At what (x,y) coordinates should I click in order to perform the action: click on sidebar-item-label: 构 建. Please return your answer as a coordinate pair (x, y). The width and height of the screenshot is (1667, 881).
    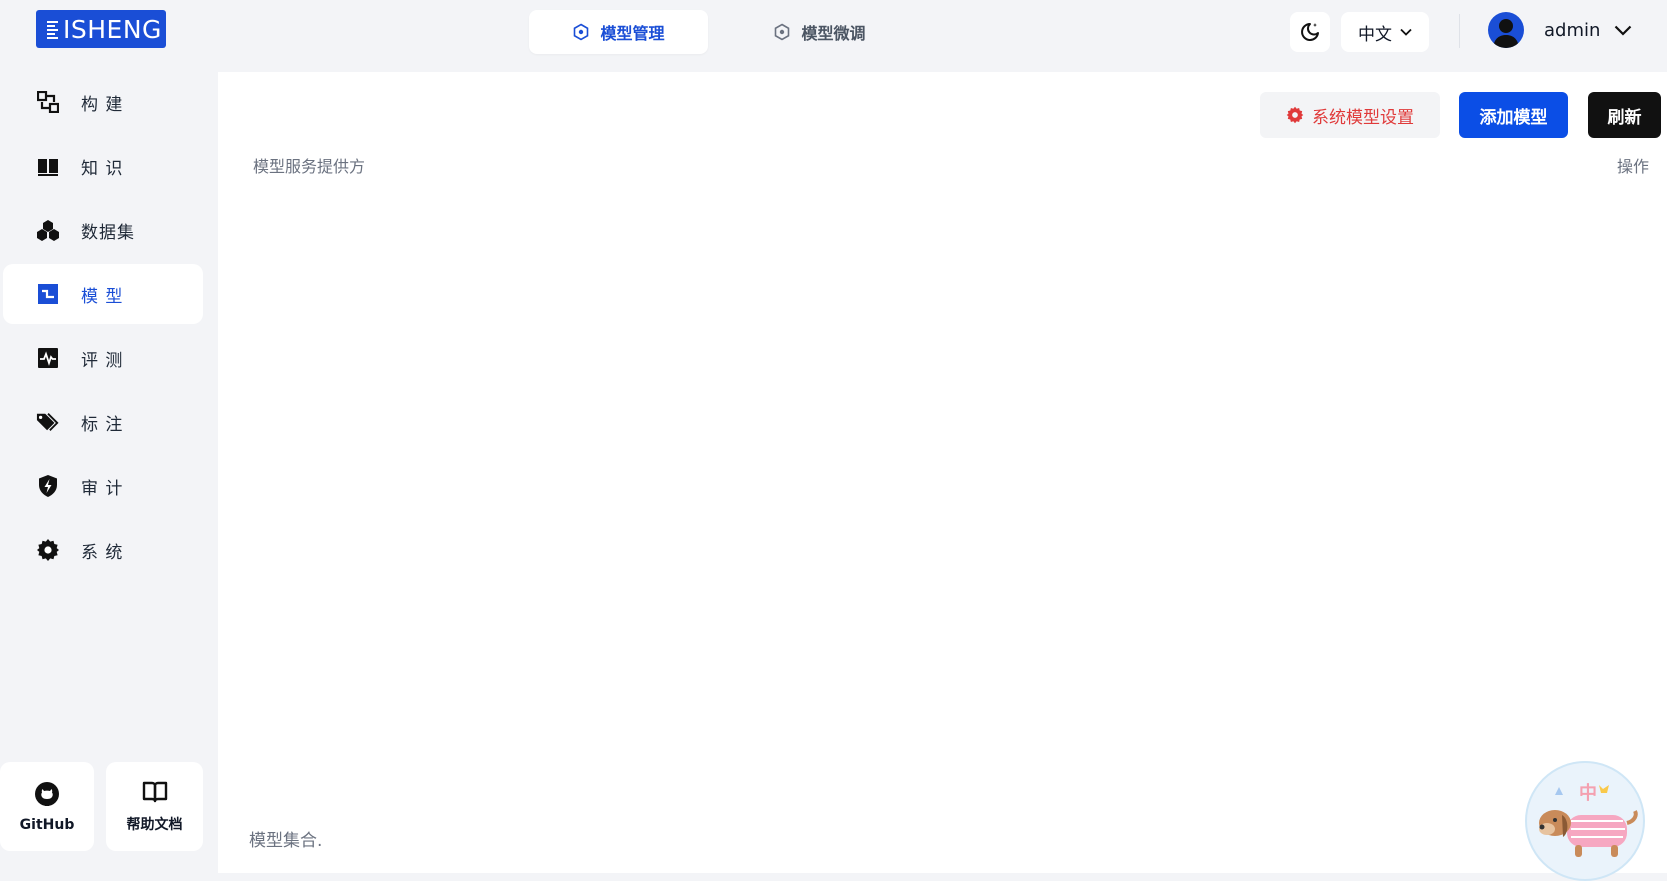
    Looking at the image, I should click on (102, 104).